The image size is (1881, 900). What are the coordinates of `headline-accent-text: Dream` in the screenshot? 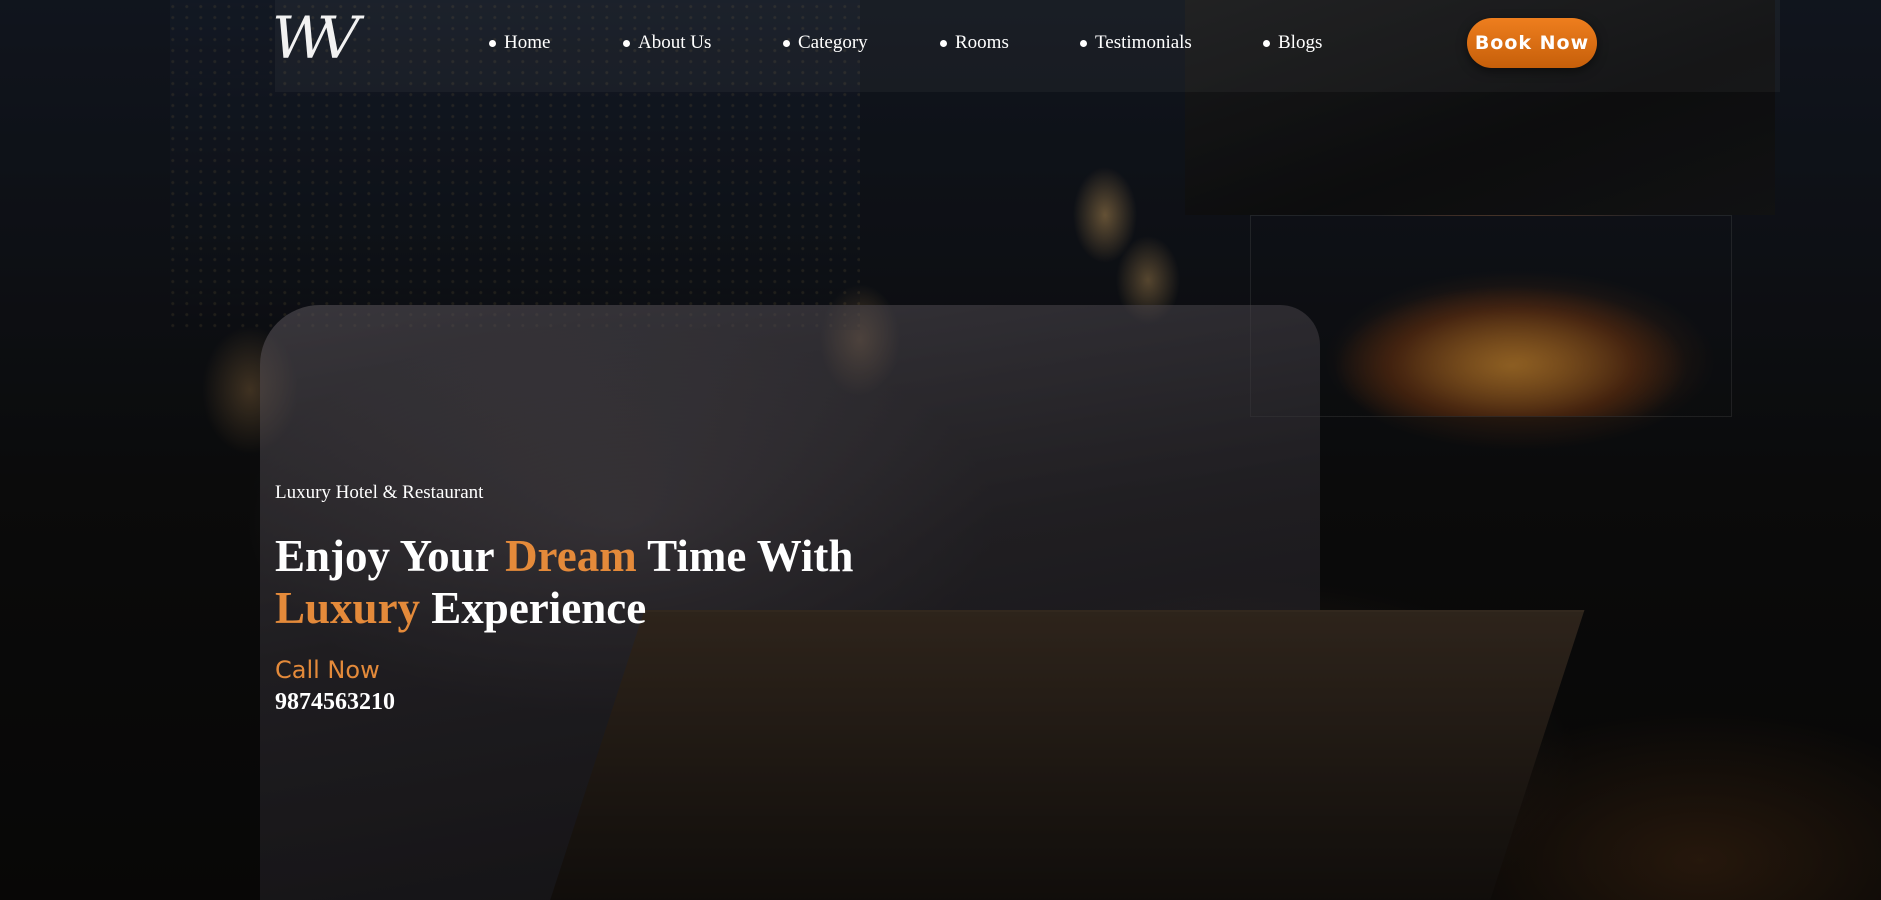 It's located at (571, 556).